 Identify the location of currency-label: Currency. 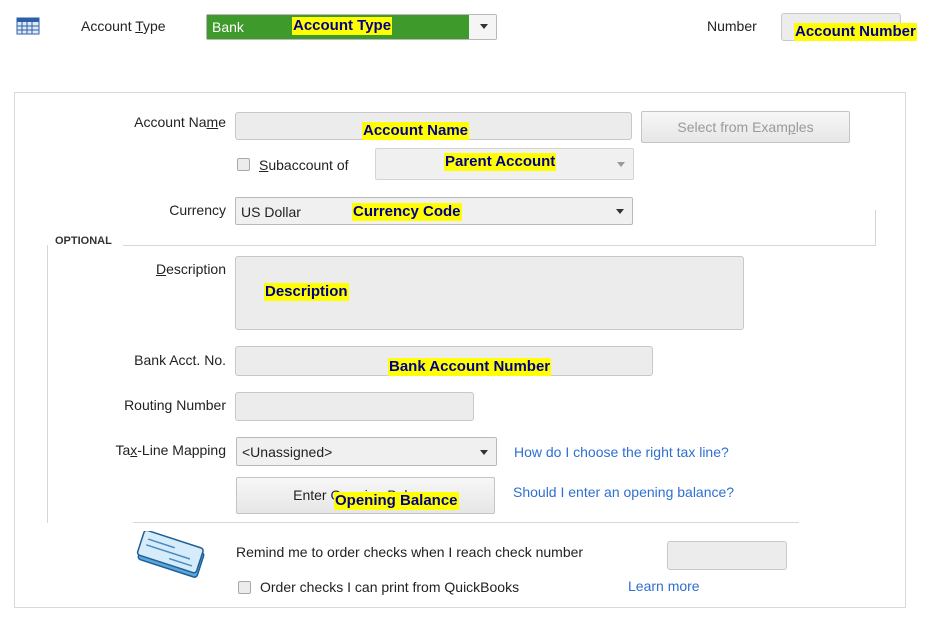
(197, 210).